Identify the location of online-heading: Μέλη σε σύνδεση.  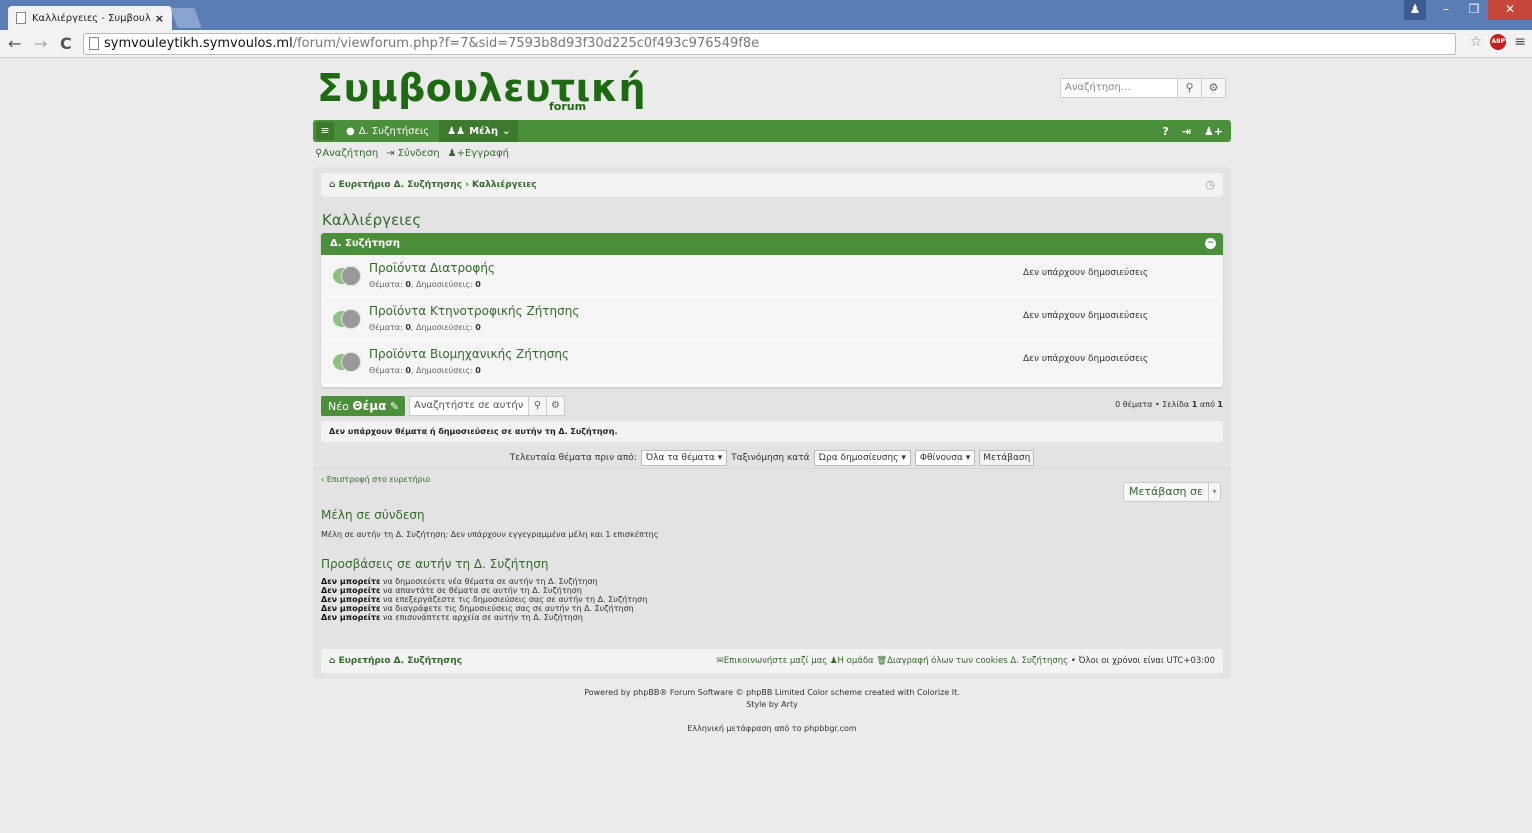
(373, 515).